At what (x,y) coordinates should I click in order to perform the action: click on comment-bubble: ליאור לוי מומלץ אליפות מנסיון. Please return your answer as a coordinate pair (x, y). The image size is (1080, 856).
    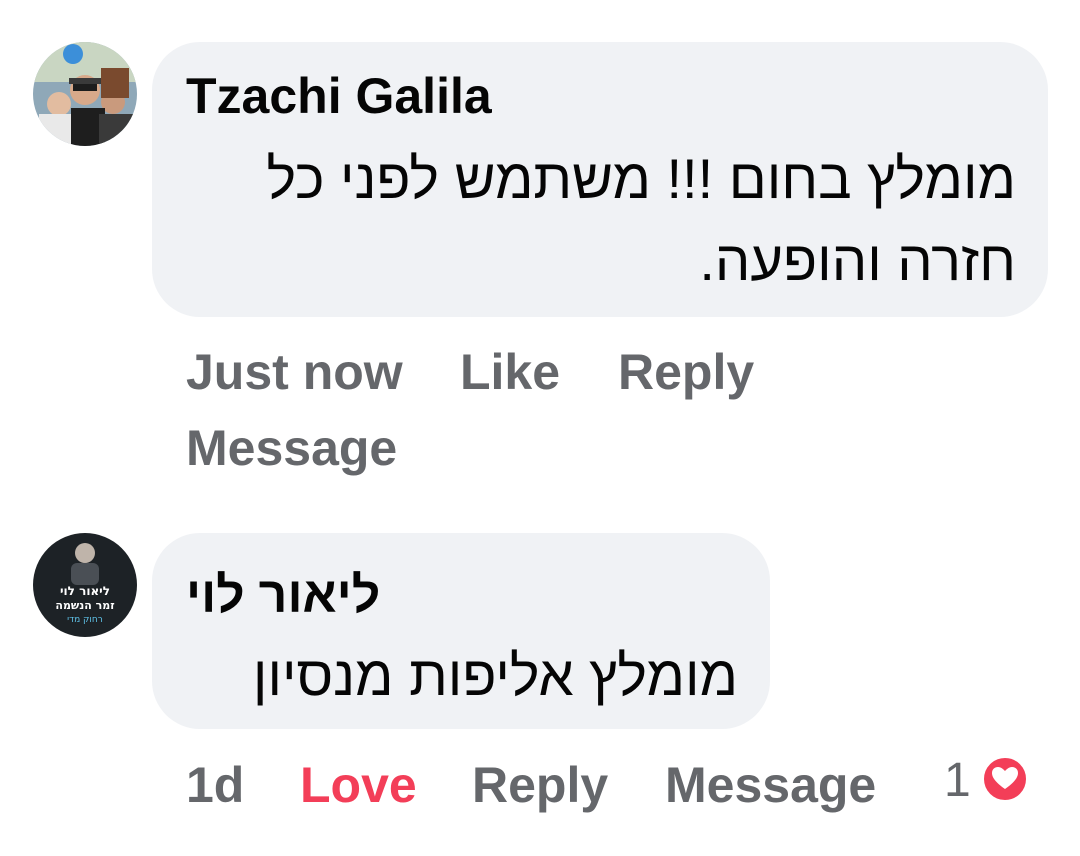
    Looking at the image, I should click on (461, 631).